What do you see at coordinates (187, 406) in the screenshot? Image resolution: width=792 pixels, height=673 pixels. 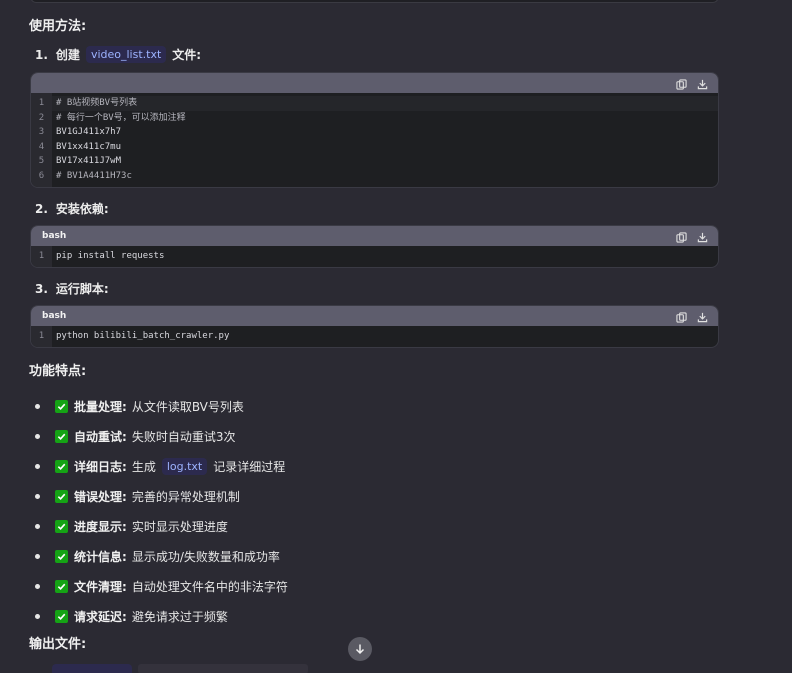 I see `feature-desc: 从文件读取BV号列表` at bounding box center [187, 406].